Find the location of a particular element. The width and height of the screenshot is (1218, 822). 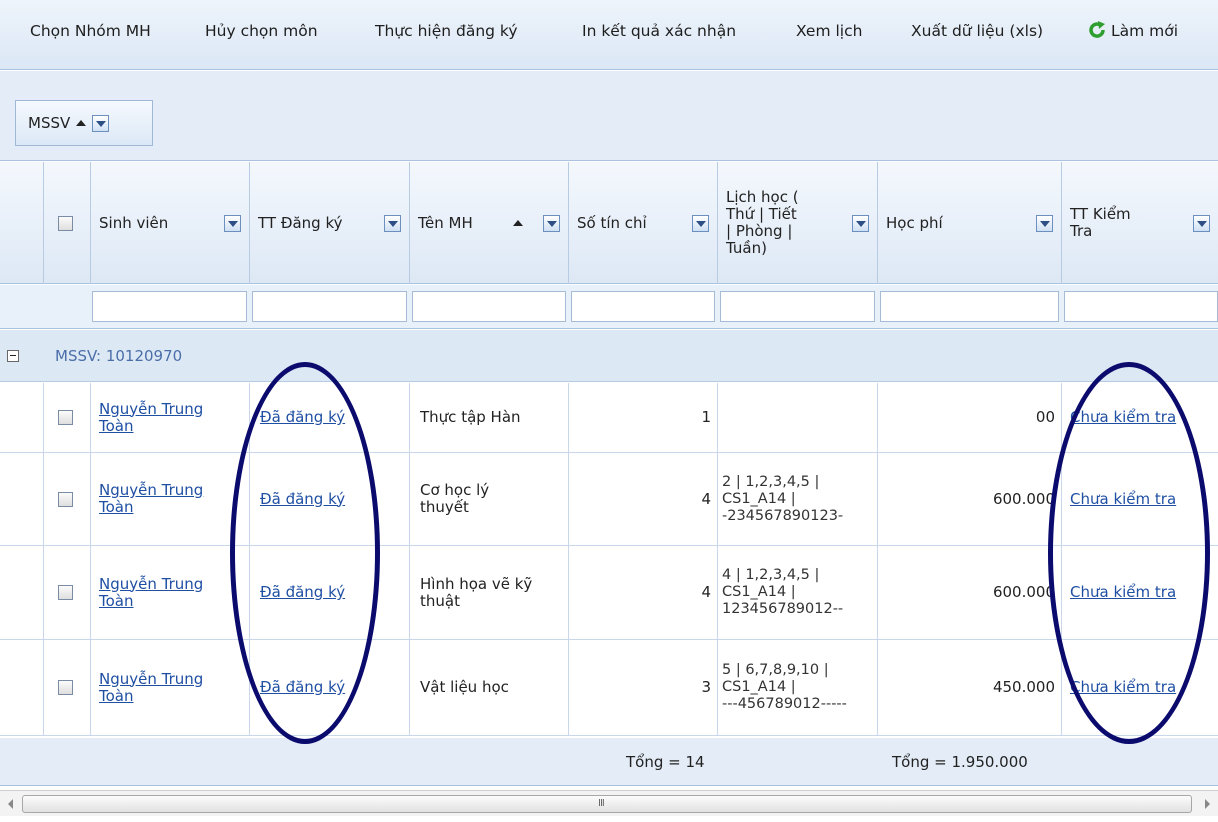

select-all-cell is located at coordinates (66, 223).